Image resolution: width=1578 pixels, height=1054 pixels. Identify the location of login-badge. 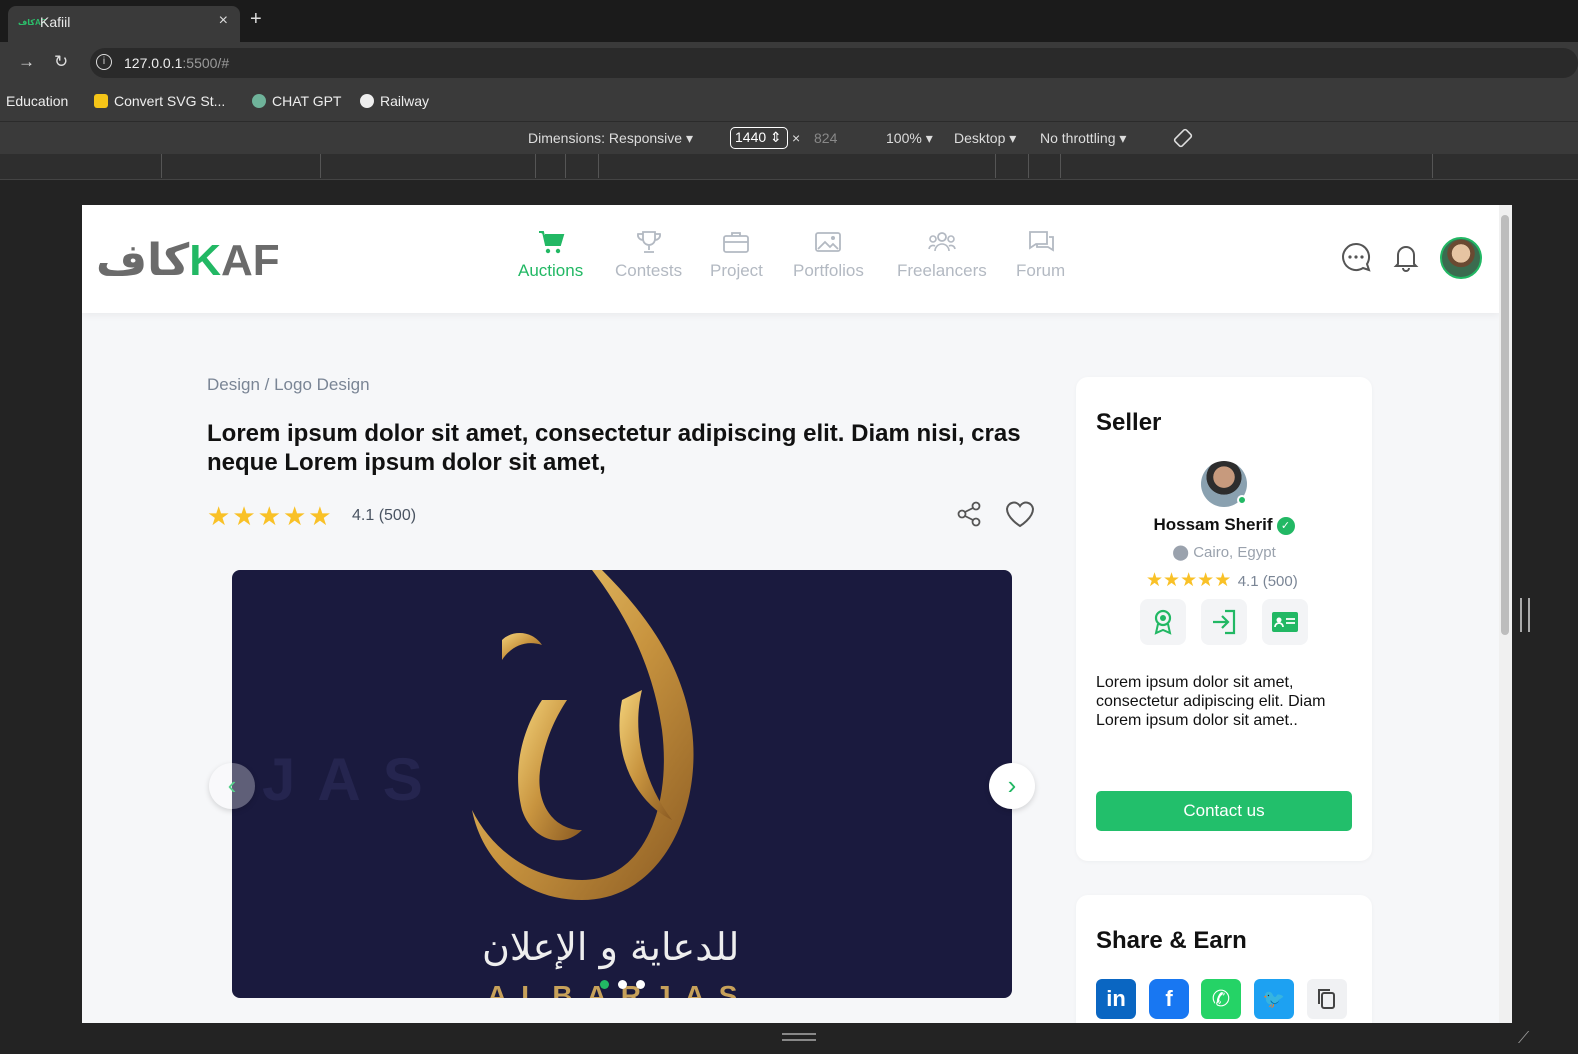
(1224, 622).